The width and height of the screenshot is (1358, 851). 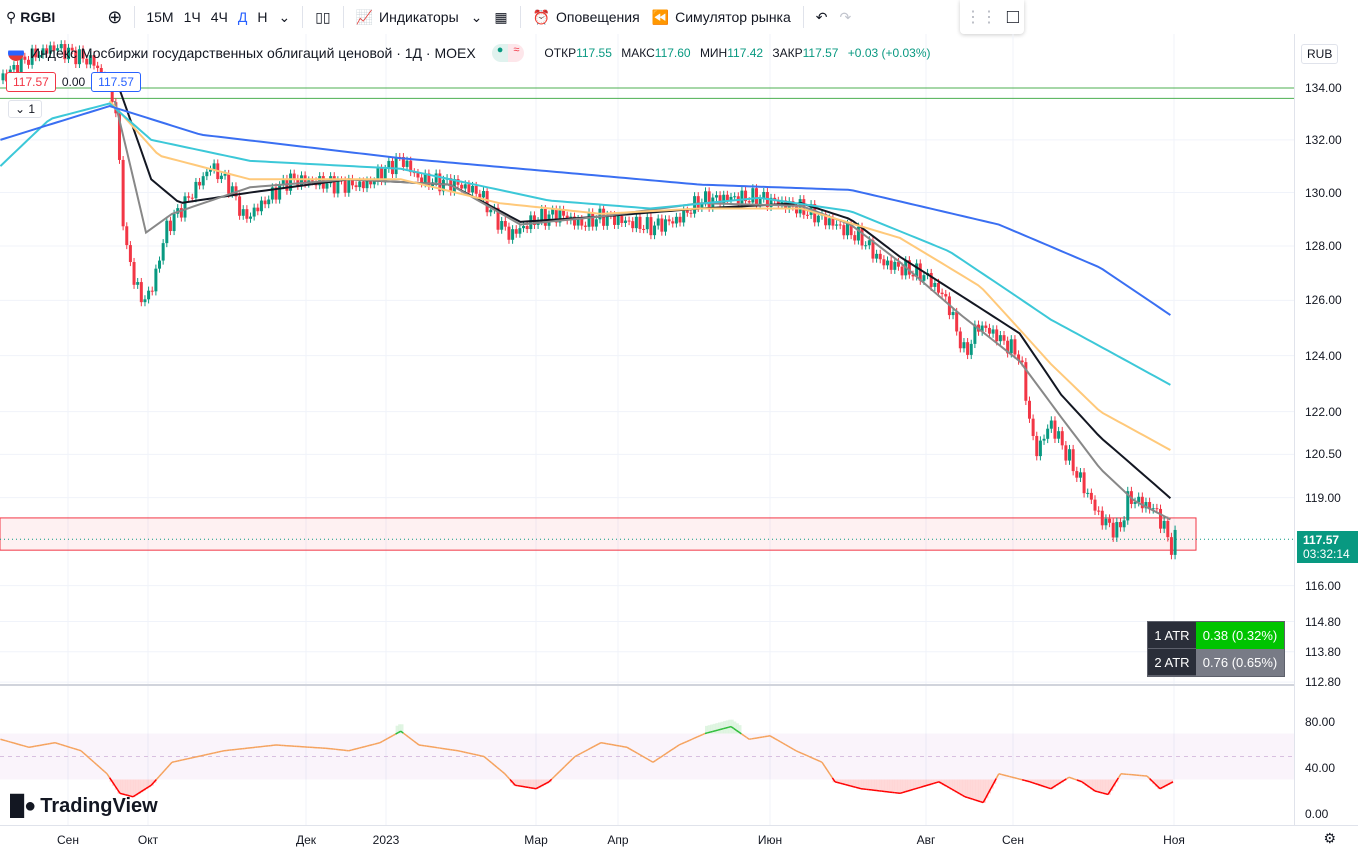 What do you see at coordinates (242, 17) in the screenshot?
I see `timeframe-day: Д` at bounding box center [242, 17].